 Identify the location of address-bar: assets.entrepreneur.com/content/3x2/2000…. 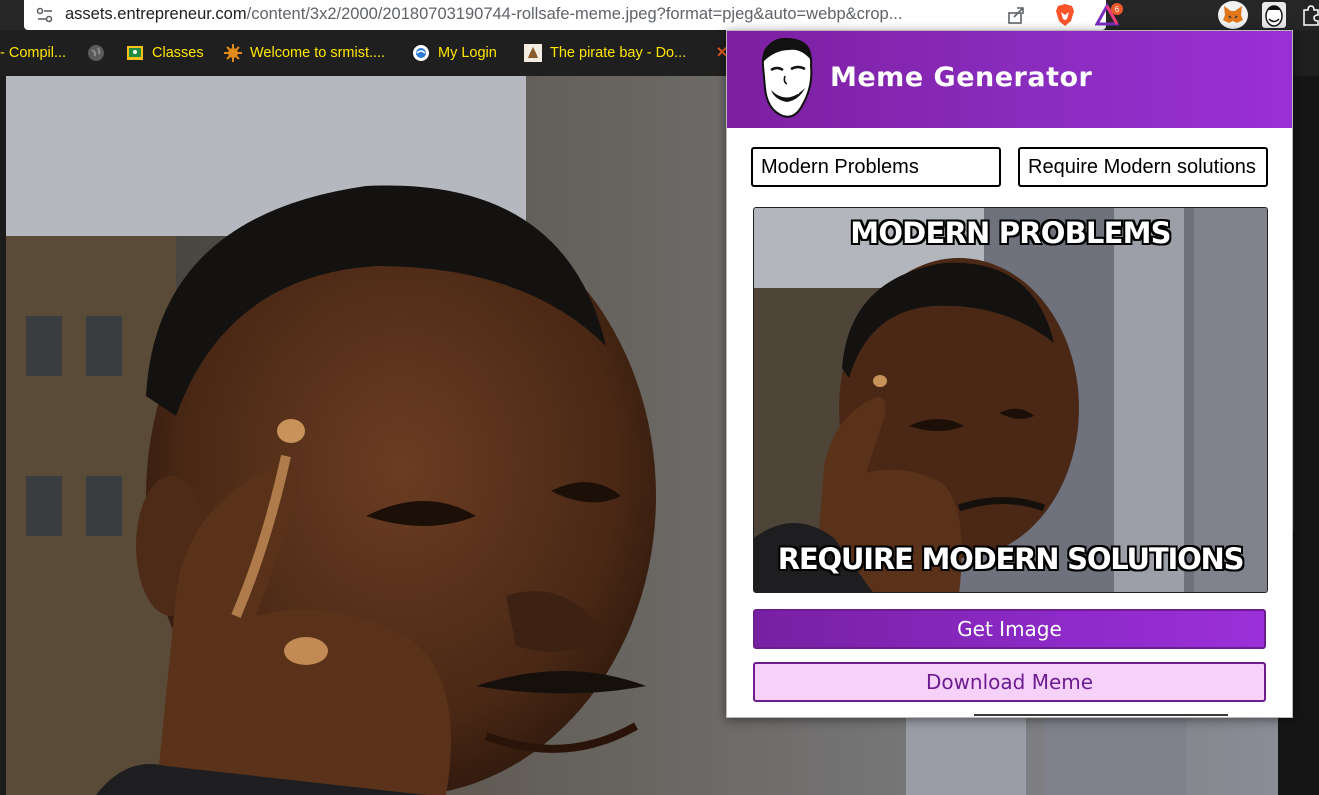
(573, 15).